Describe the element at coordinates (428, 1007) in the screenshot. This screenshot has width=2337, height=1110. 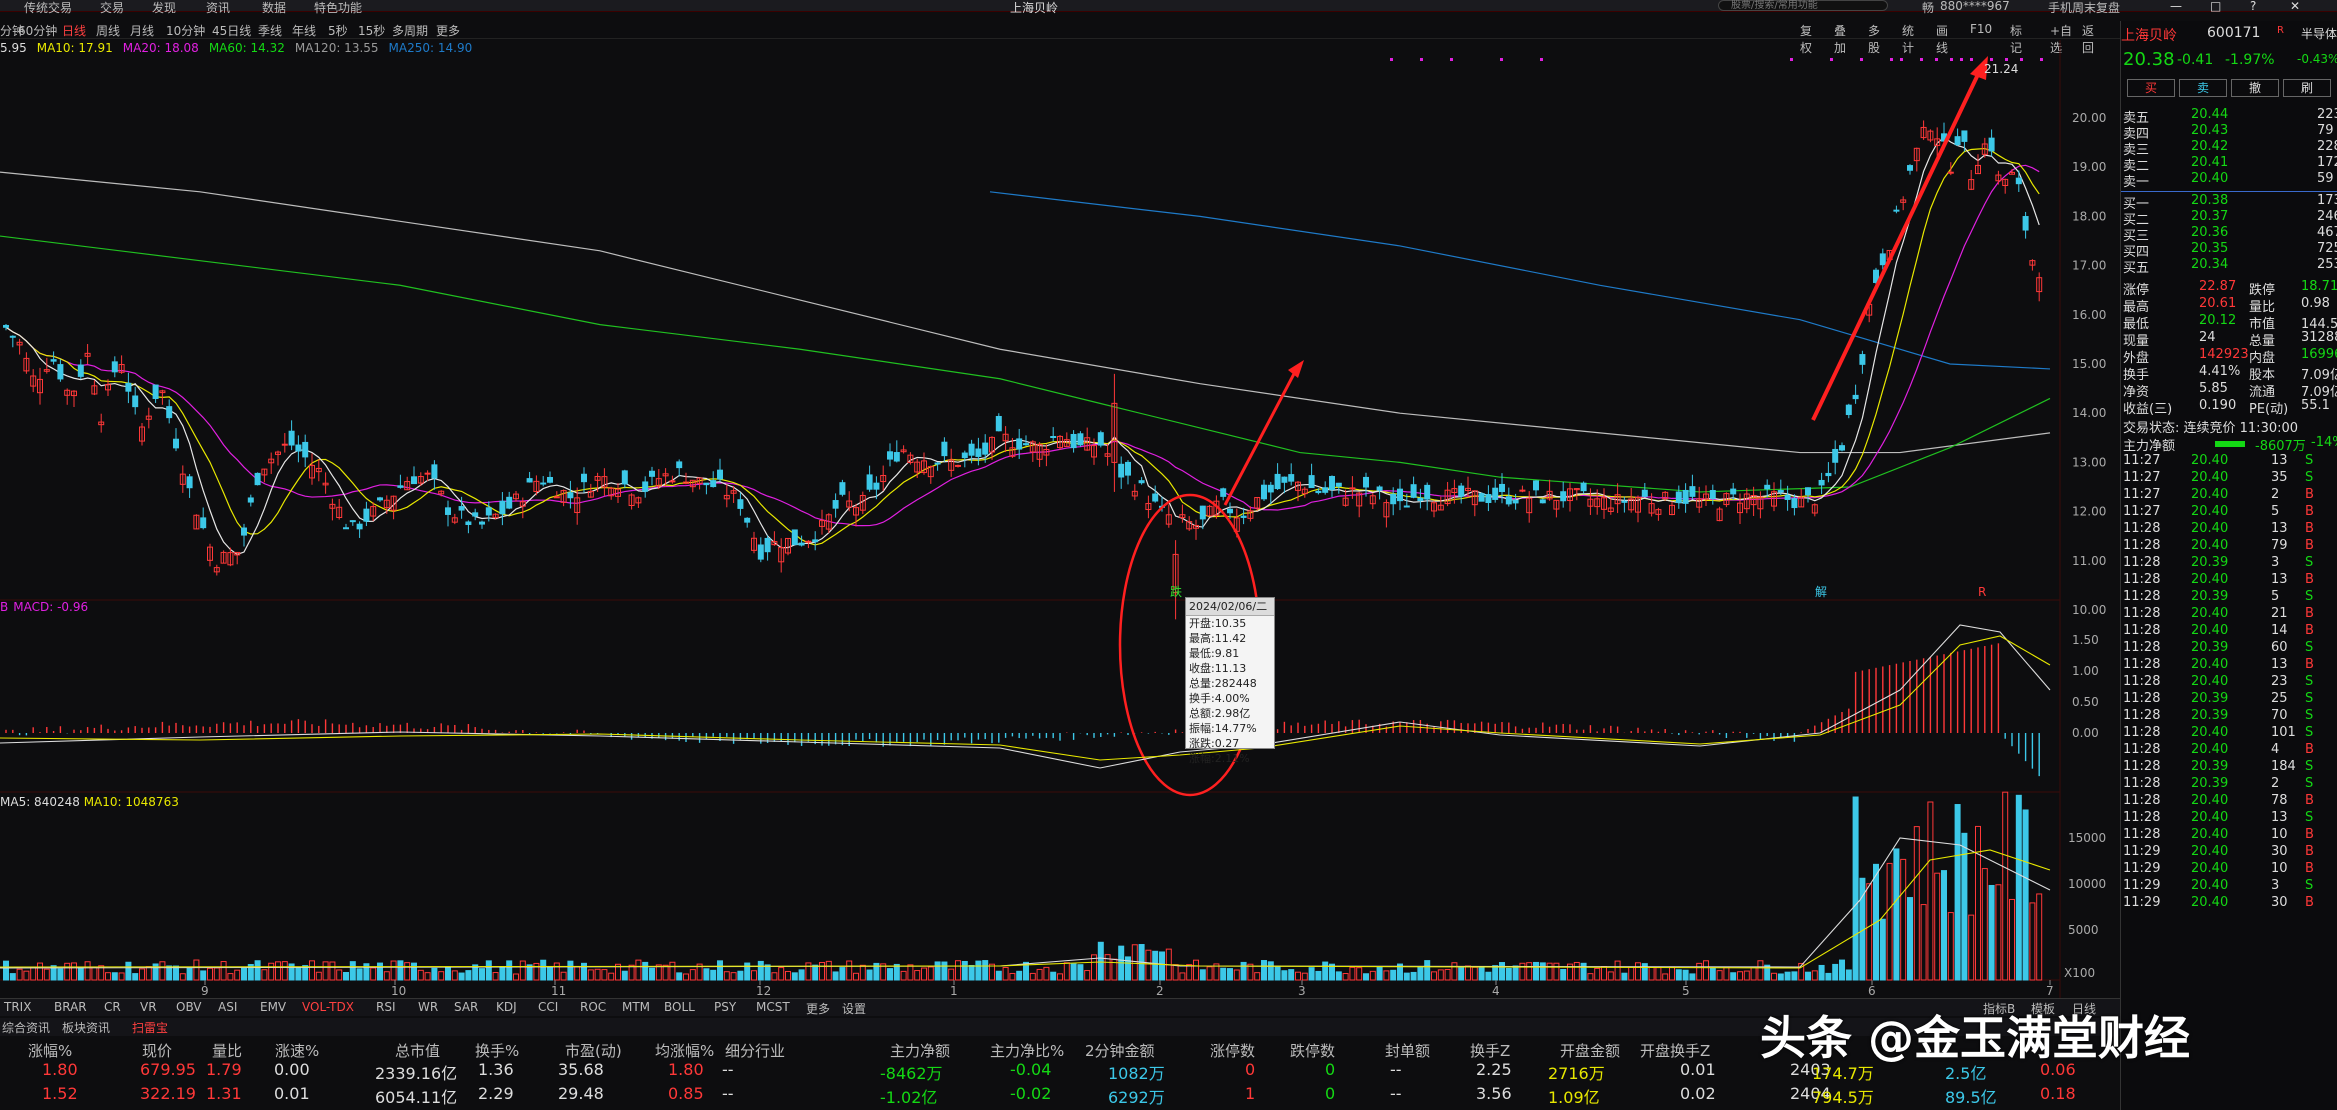
I see `indicator-tab: WR` at that location.